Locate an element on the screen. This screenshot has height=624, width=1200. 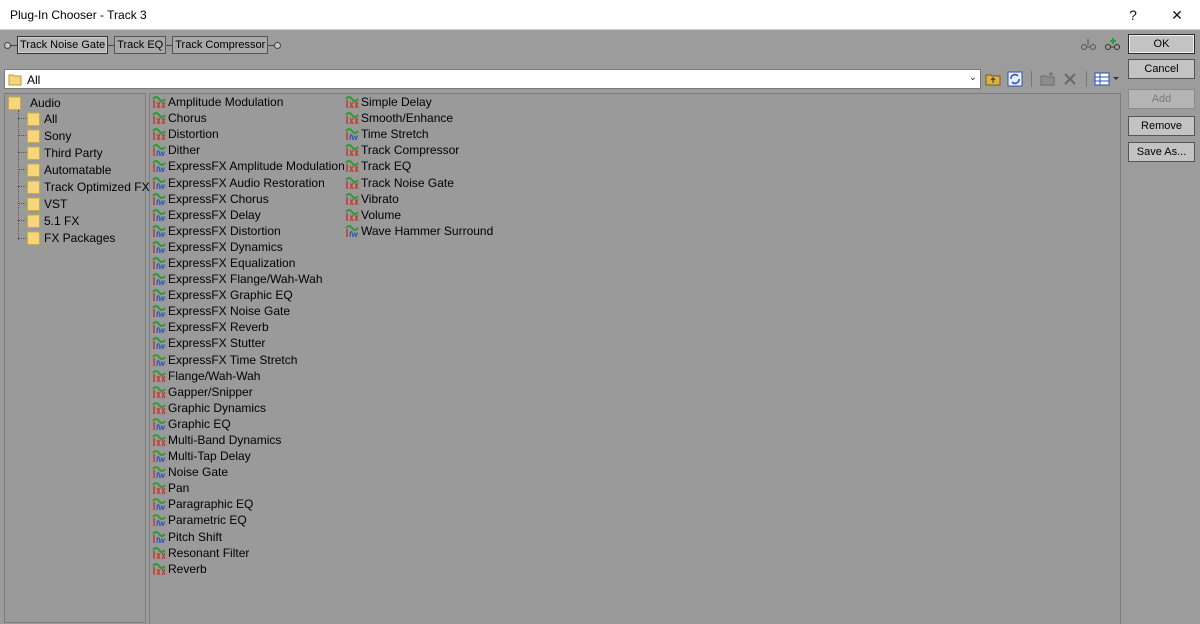
plugin-list-item: fw ExpressFX Flange/Wah-Wah is located at coordinates (248, 279).